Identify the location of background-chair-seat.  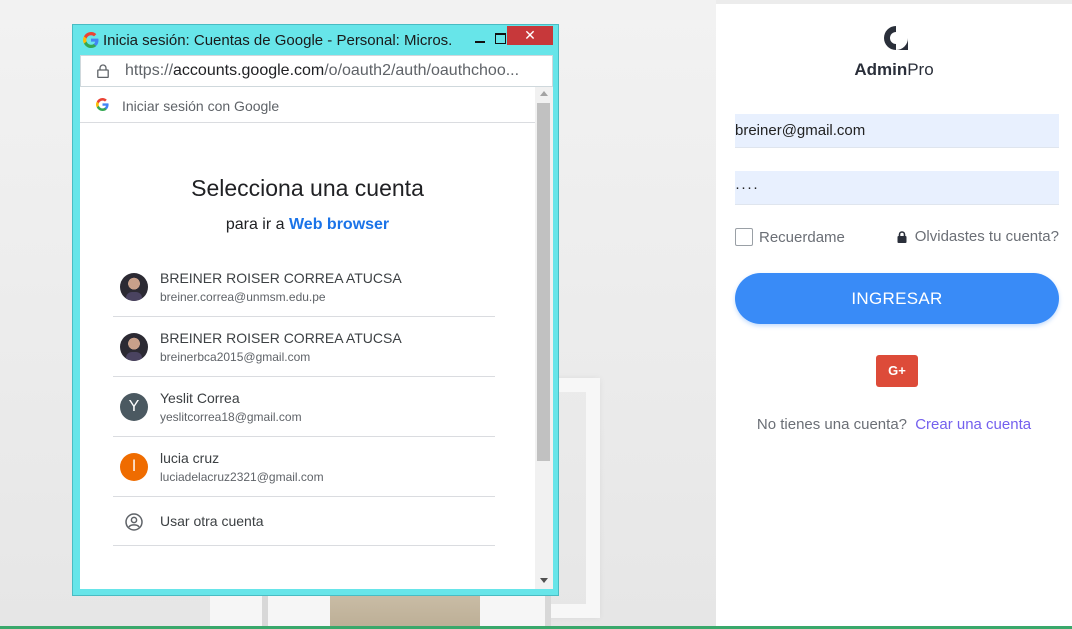
(405, 612).